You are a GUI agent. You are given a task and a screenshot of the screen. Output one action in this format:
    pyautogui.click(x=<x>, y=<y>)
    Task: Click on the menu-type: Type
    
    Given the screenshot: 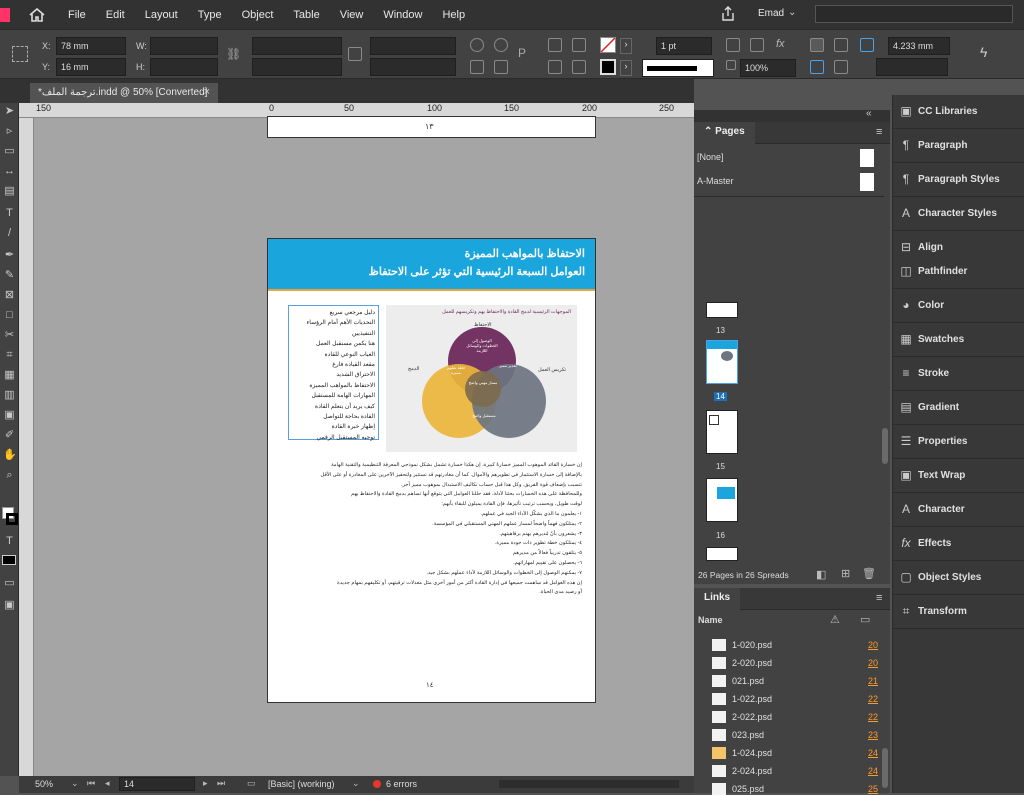 What is the action you would take?
    pyautogui.click(x=210, y=15)
    